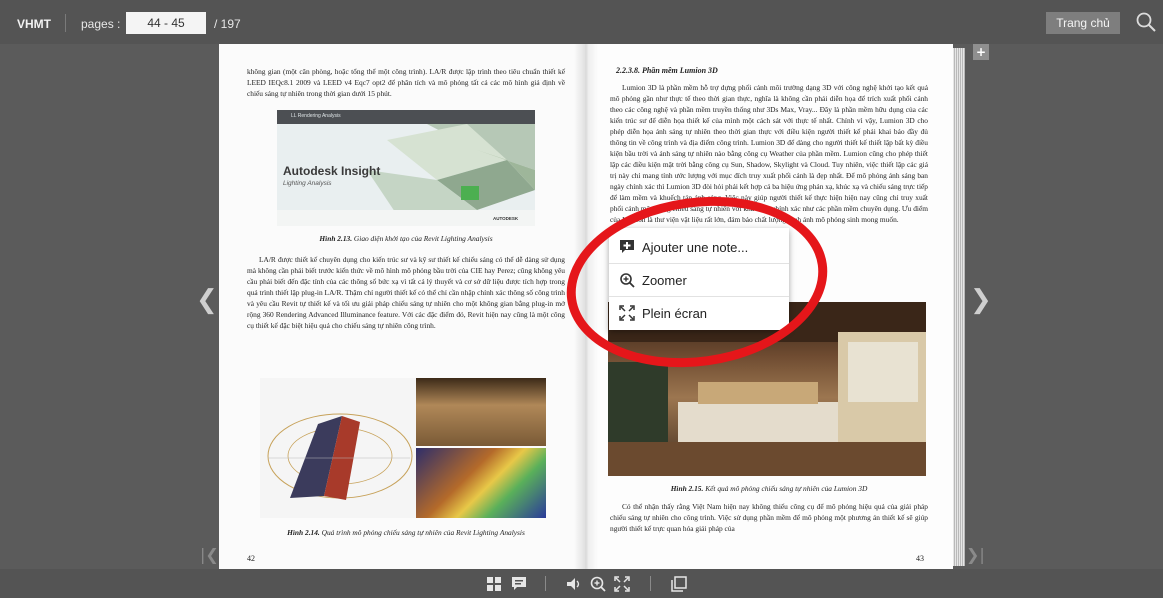 The width and height of the screenshot is (1163, 598). I want to click on video-title: LL Rendering Analysis, so click(316, 116).